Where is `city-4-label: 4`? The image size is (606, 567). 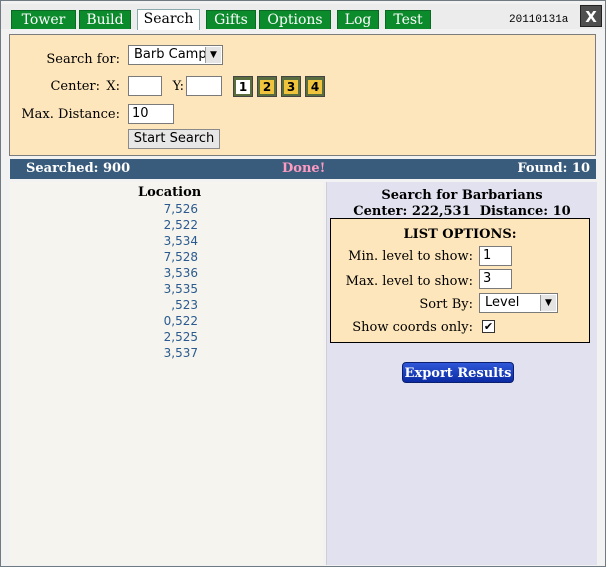 city-4-label: 4 is located at coordinates (315, 87).